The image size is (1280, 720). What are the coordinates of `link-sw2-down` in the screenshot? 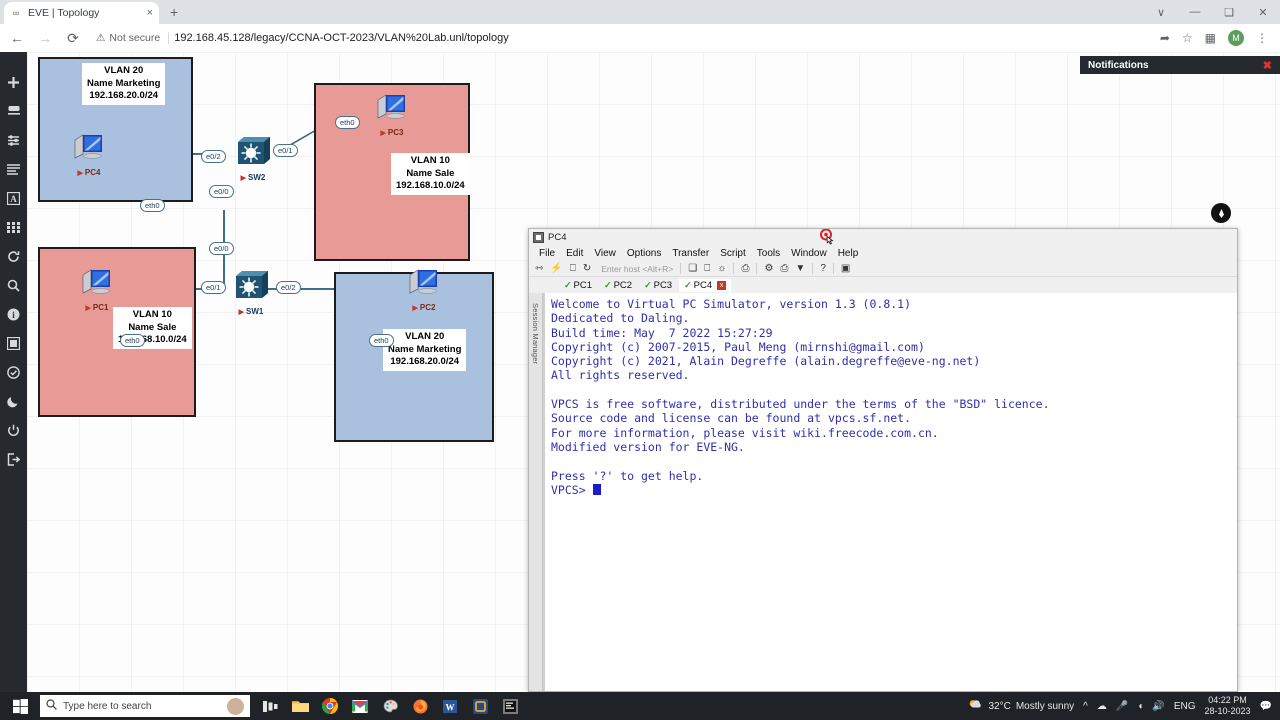 It's located at (224, 222).